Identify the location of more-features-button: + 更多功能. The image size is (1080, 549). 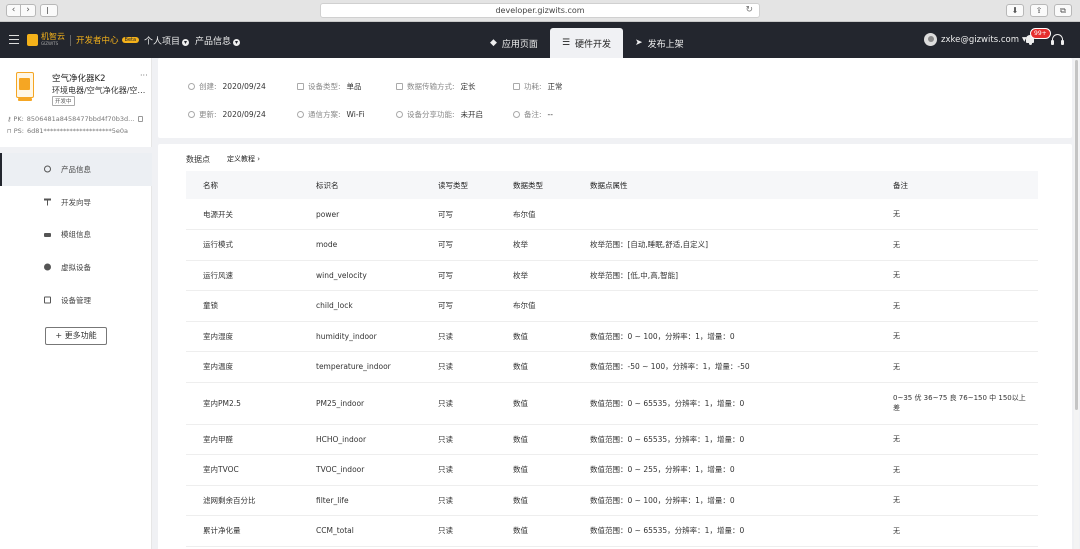
(76, 336).